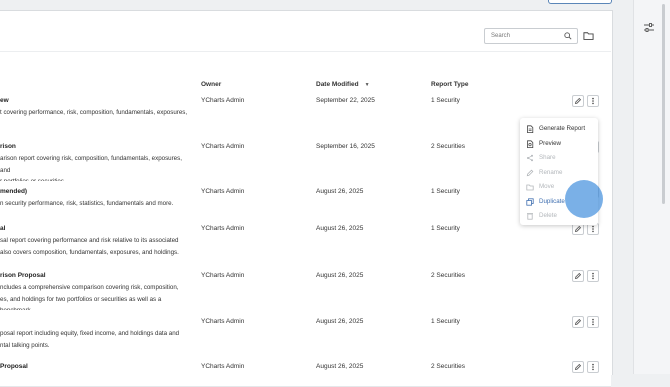 This screenshot has width=670, height=387. I want to click on filter-settings-icon, so click(649, 28).